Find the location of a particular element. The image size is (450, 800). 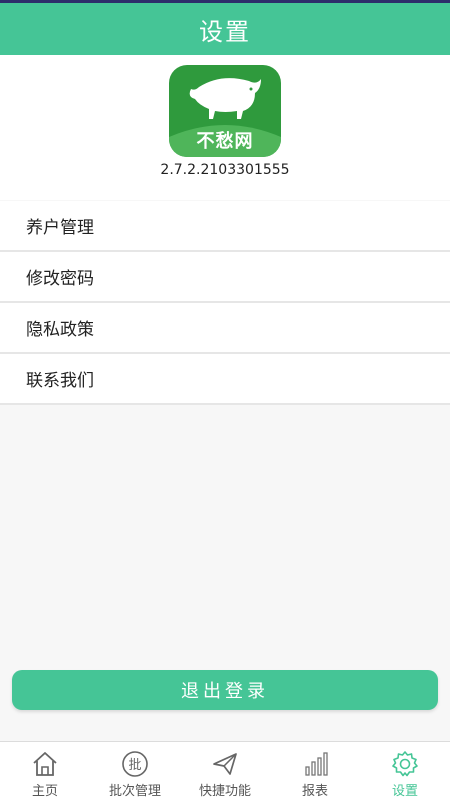

page-title: 设置 is located at coordinates (225, 31).